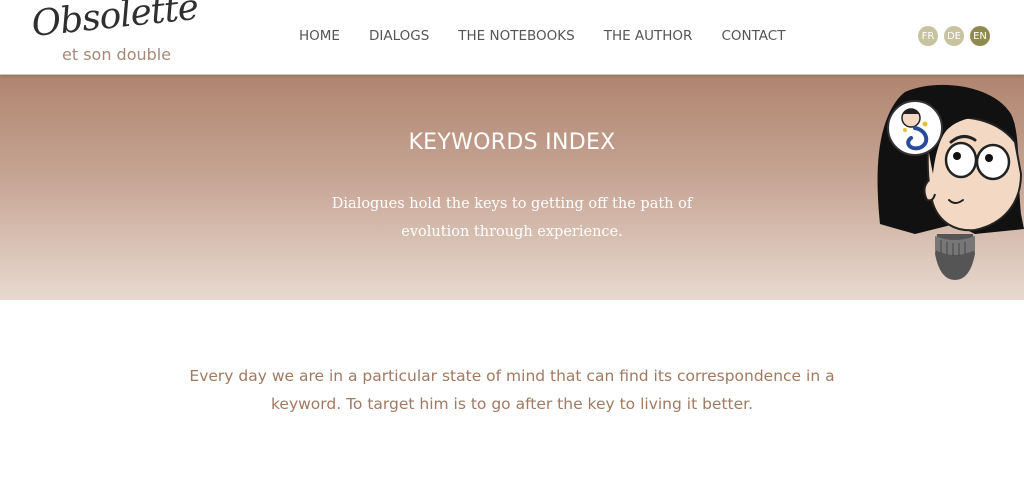 This screenshot has height=500, width=1024. I want to click on lang-fr-button: FR, so click(928, 36).